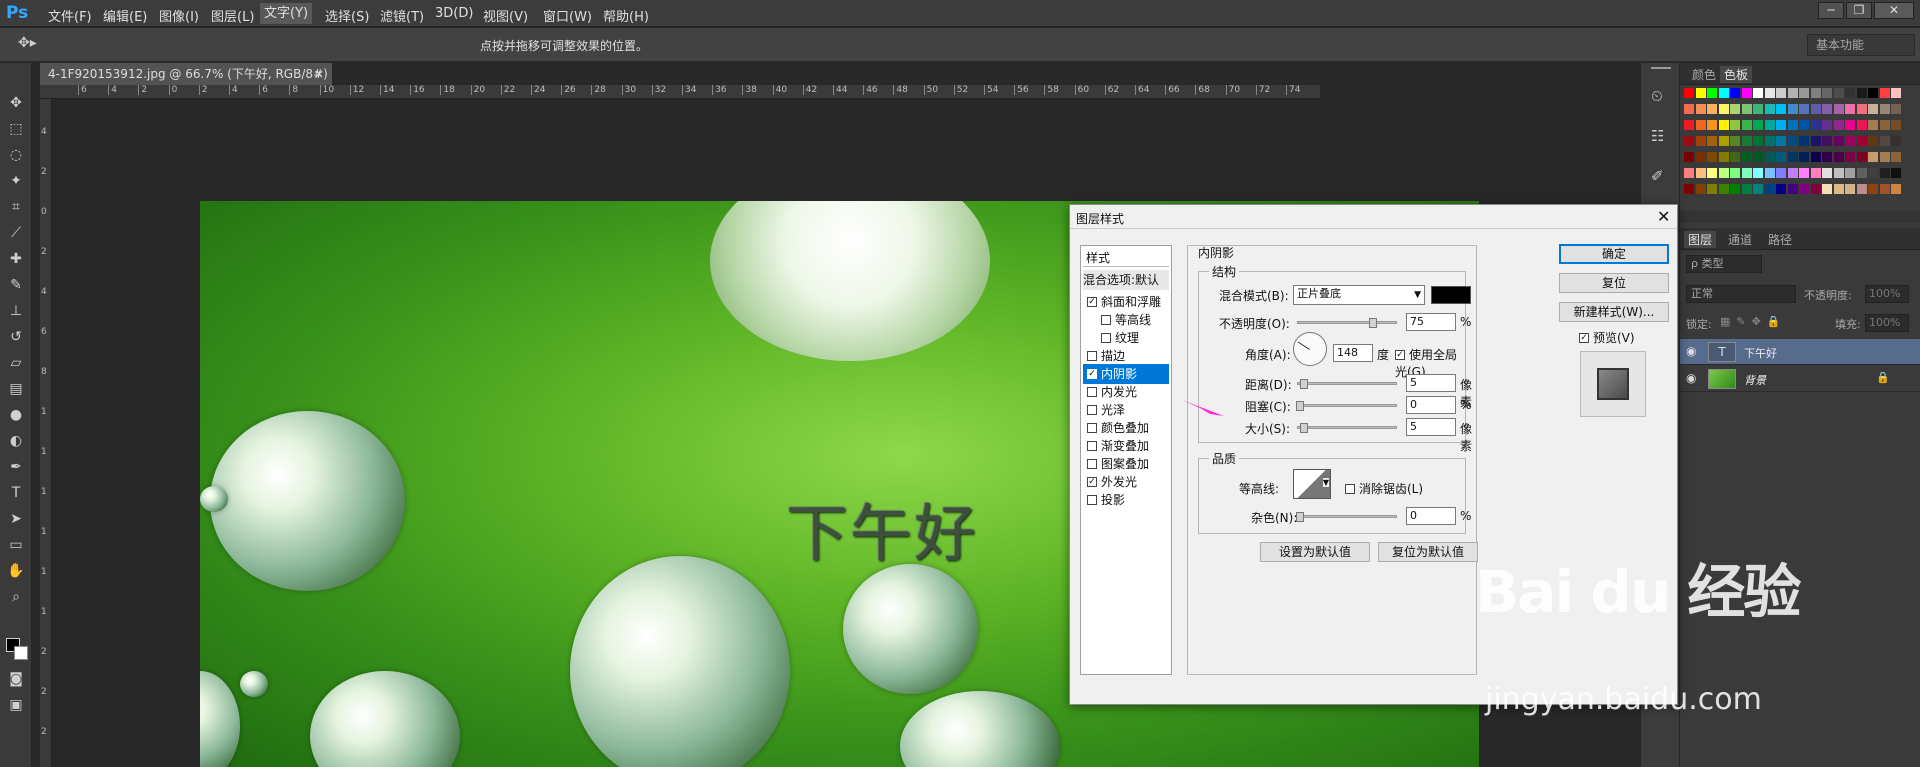 The height and width of the screenshot is (767, 1920). Describe the element at coordinates (1431, 405) in the screenshot. I see `choke-input: 0` at that location.